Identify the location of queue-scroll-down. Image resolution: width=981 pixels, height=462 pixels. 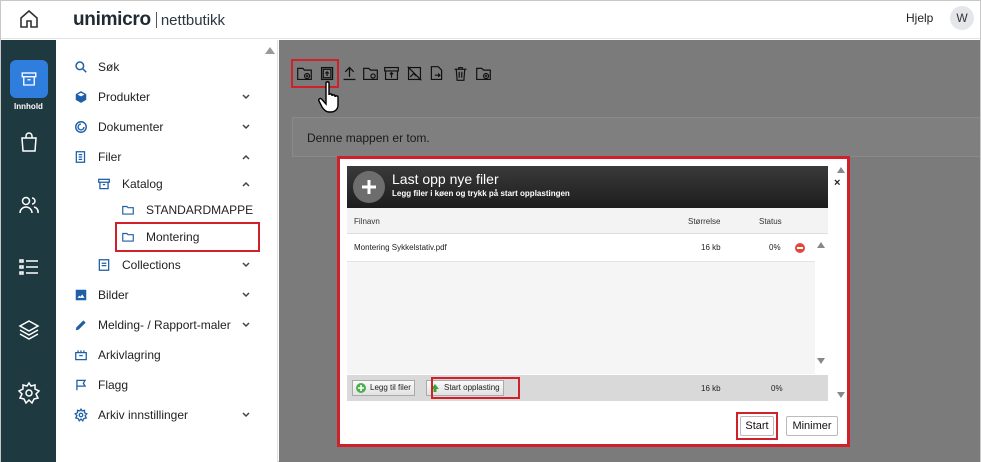
(821, 361).